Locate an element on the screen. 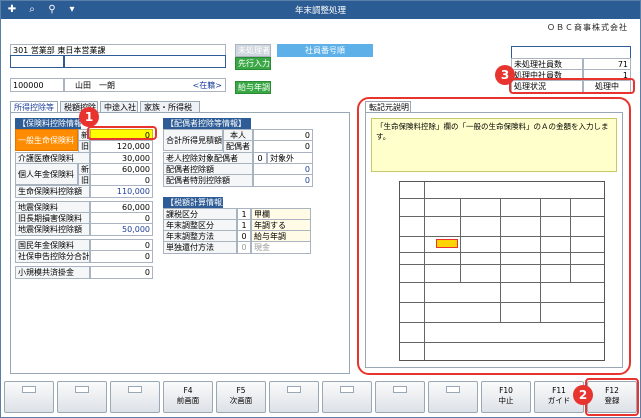 This screenshot has height=418, width=641. fkey-f5-next-screen: F5 次画面 is located at coordinates (241, 397).